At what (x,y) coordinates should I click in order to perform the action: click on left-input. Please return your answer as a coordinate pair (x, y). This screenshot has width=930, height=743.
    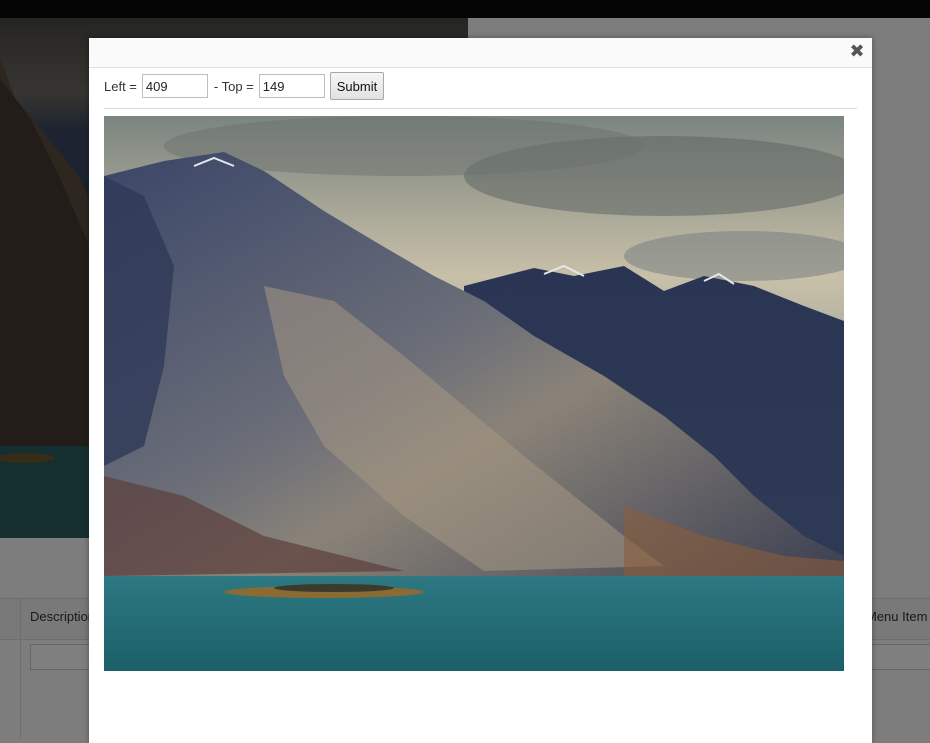
    Looking at the image, I should click on (174, 86).